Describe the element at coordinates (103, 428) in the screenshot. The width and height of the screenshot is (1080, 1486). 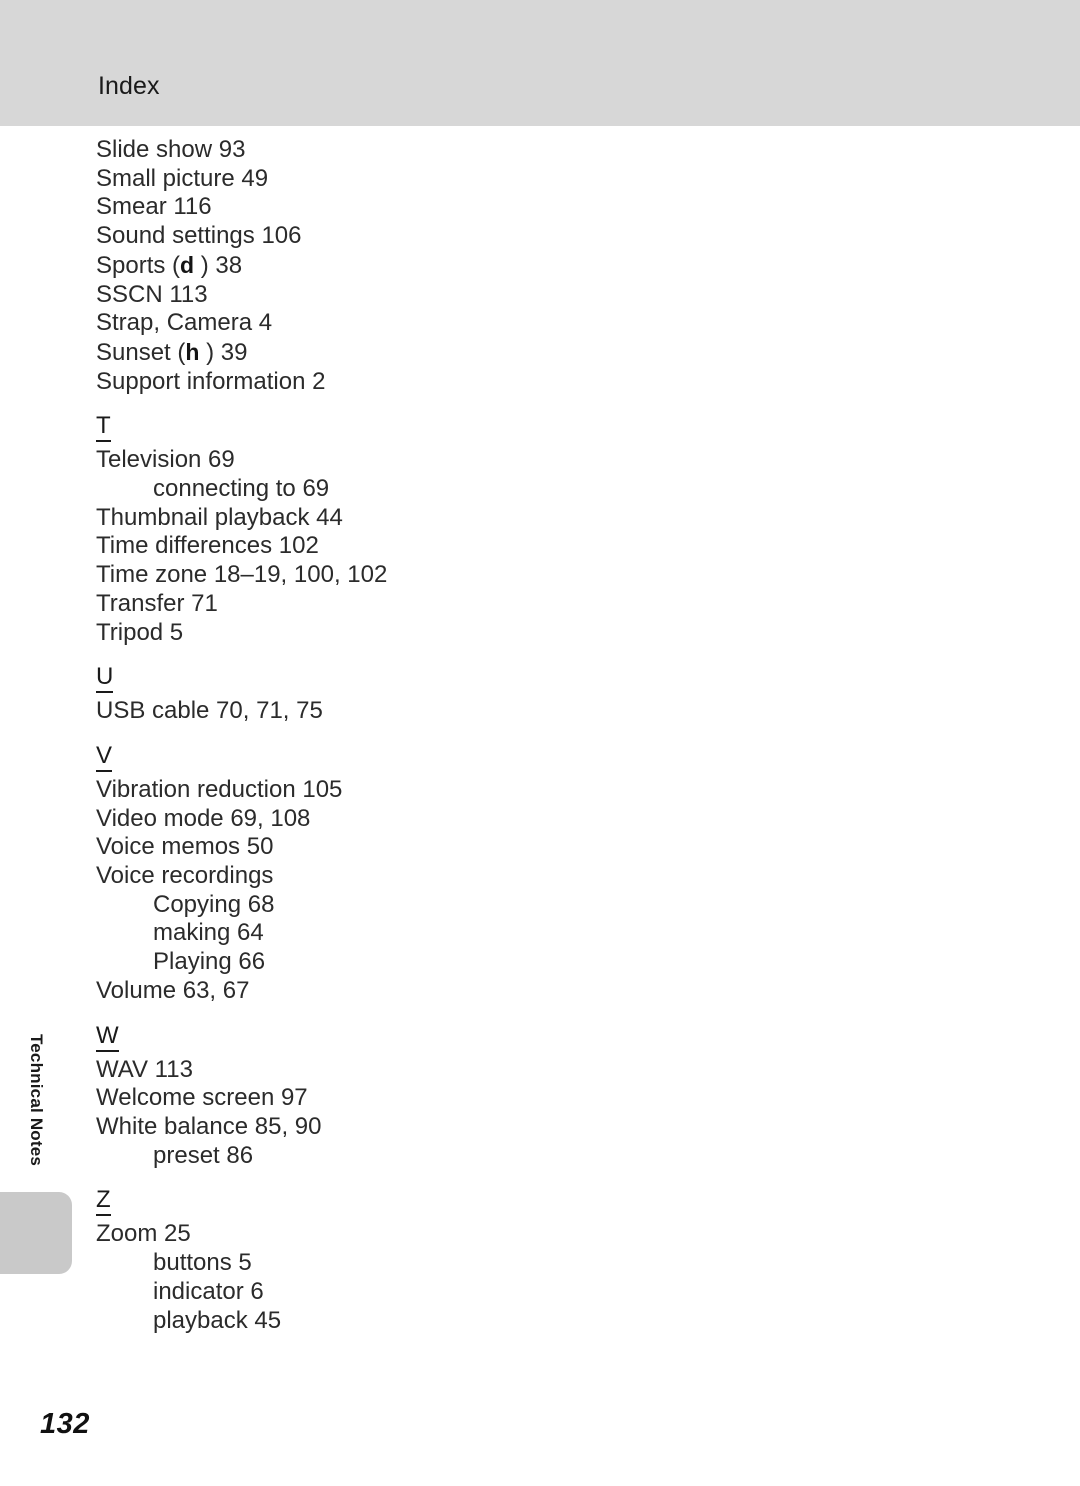
I see `index-section-letter-text: T` at that location.